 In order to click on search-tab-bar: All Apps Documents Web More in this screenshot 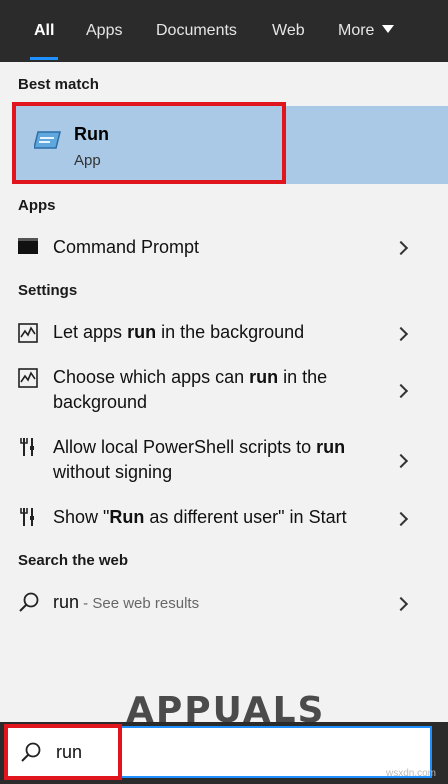, I will do `click(224, 31)`.